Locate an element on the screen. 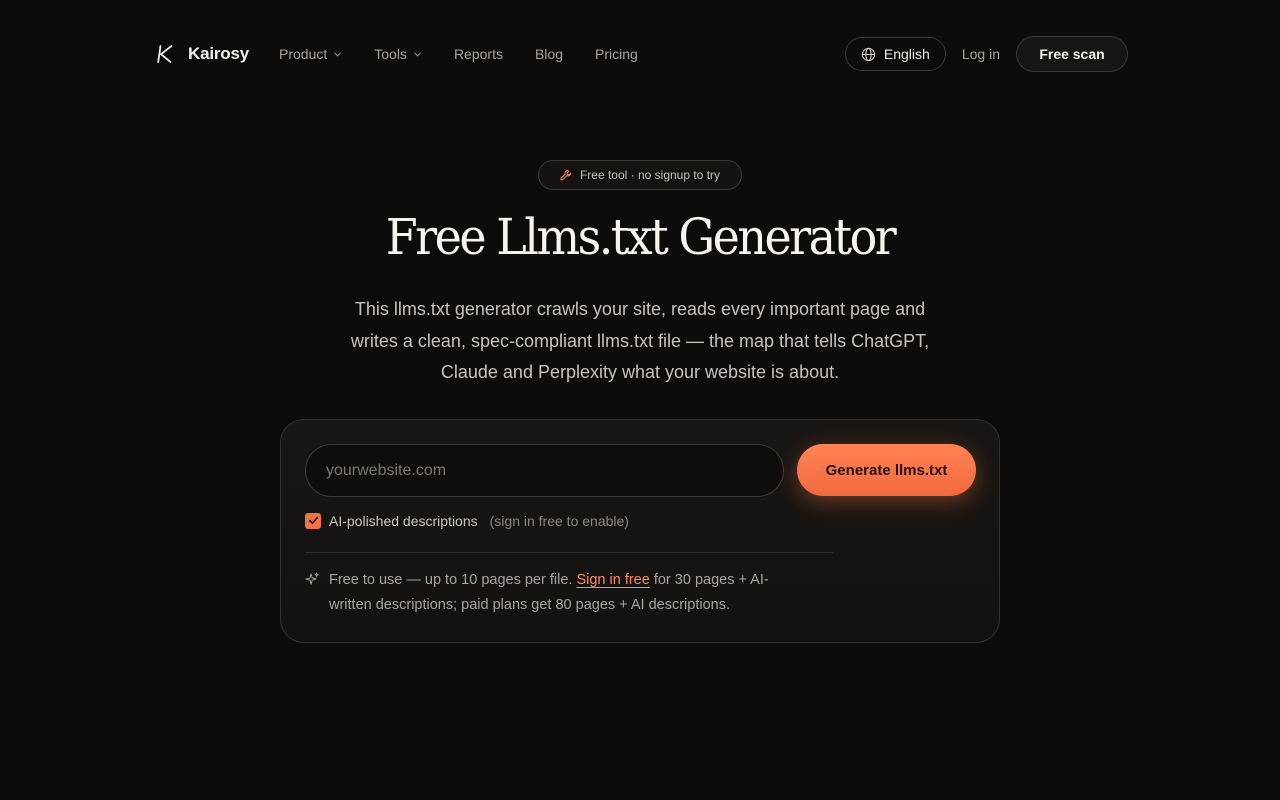  divider is located at coordinates (569, 552).